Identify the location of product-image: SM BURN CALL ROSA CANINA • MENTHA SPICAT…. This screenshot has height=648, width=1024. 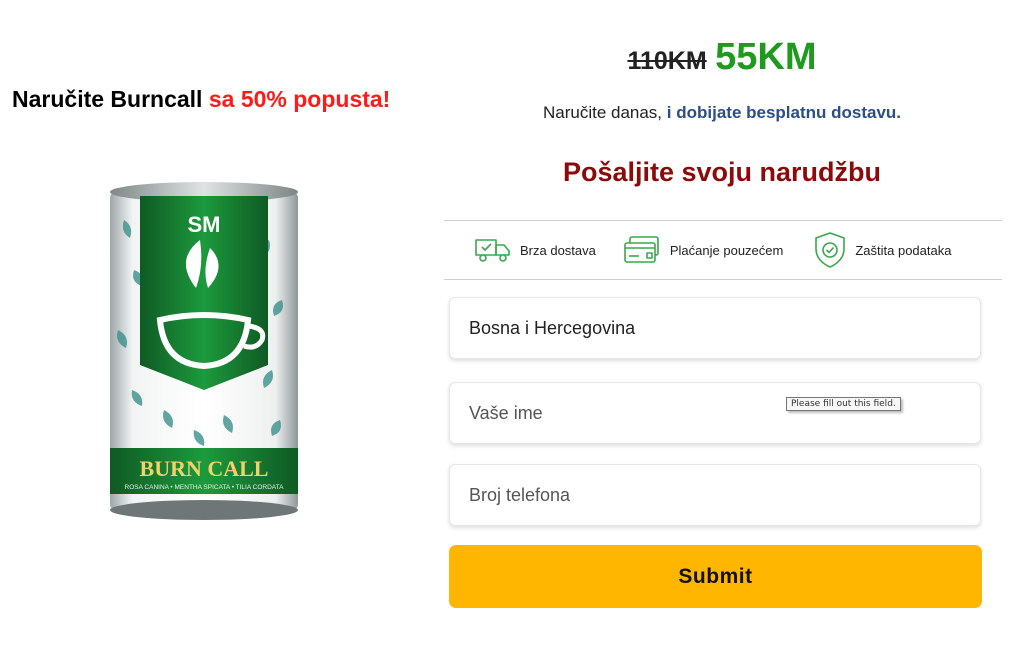
(204, 352).